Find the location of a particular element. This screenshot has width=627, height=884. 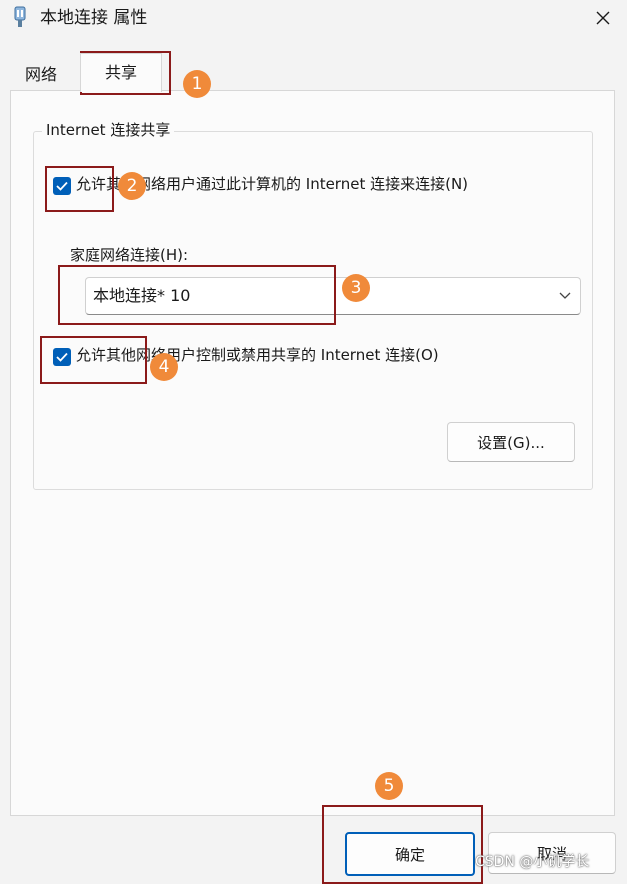

chevron-down-icon is located at coordinates (565, 295).